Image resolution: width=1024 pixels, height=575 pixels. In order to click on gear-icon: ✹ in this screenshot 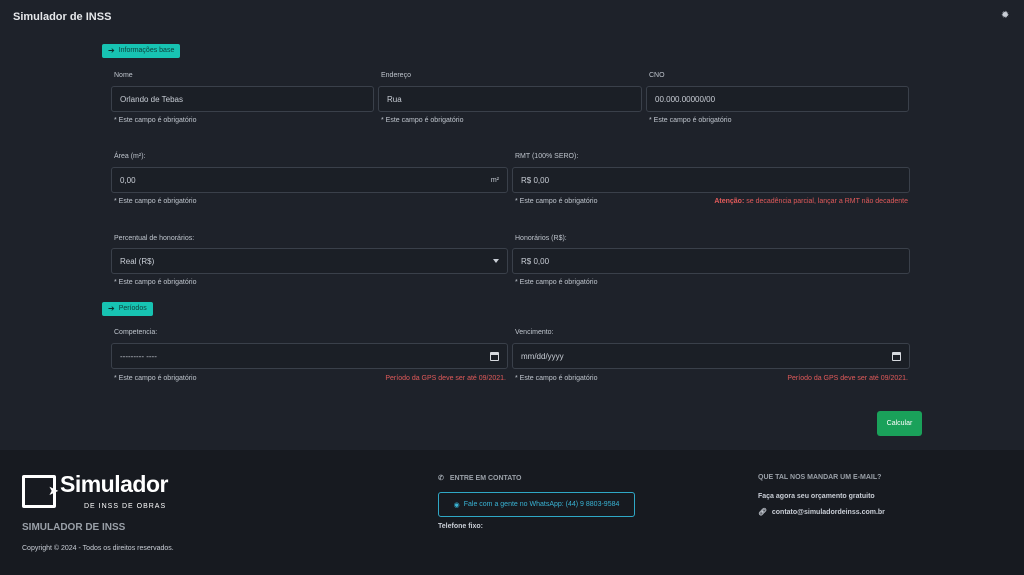, I will do `click(1006, 16)`.